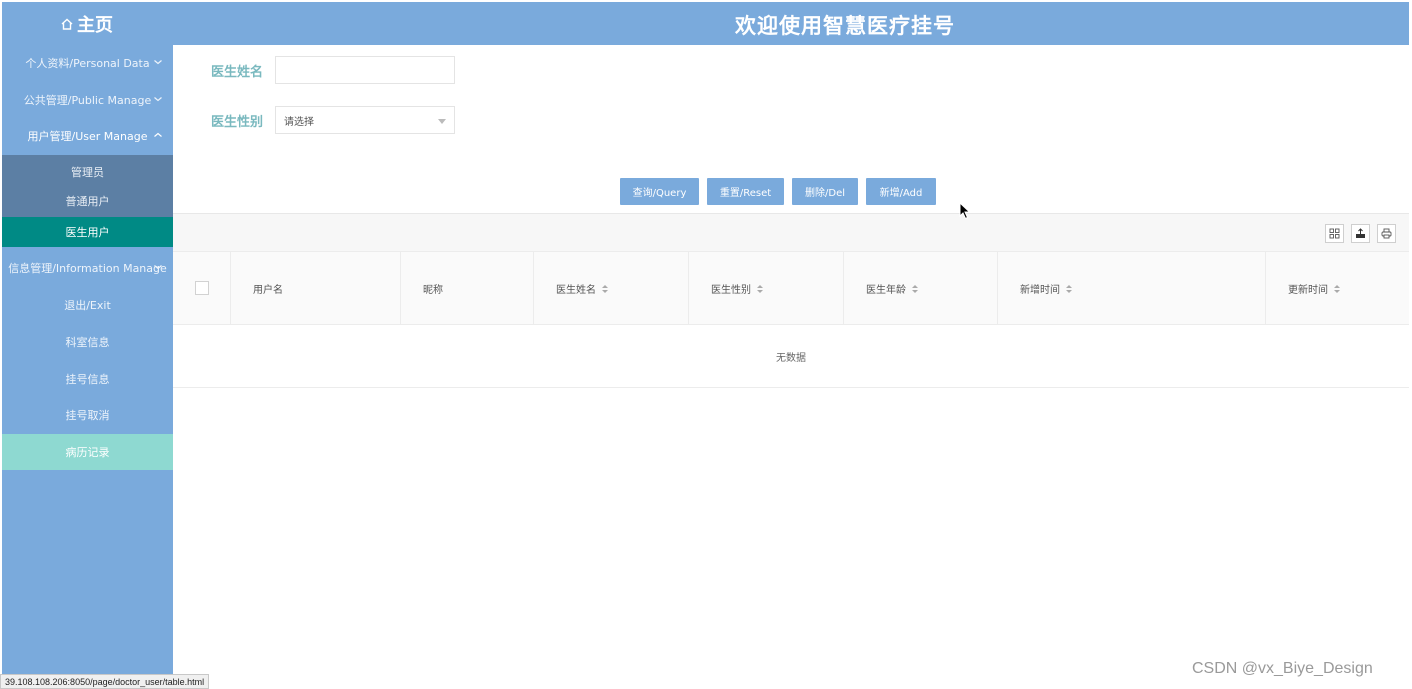 Image resolution: width=1412 pixels, height=689 pixels. I want to click on add-button: 新增/Add, so click(901, 191).